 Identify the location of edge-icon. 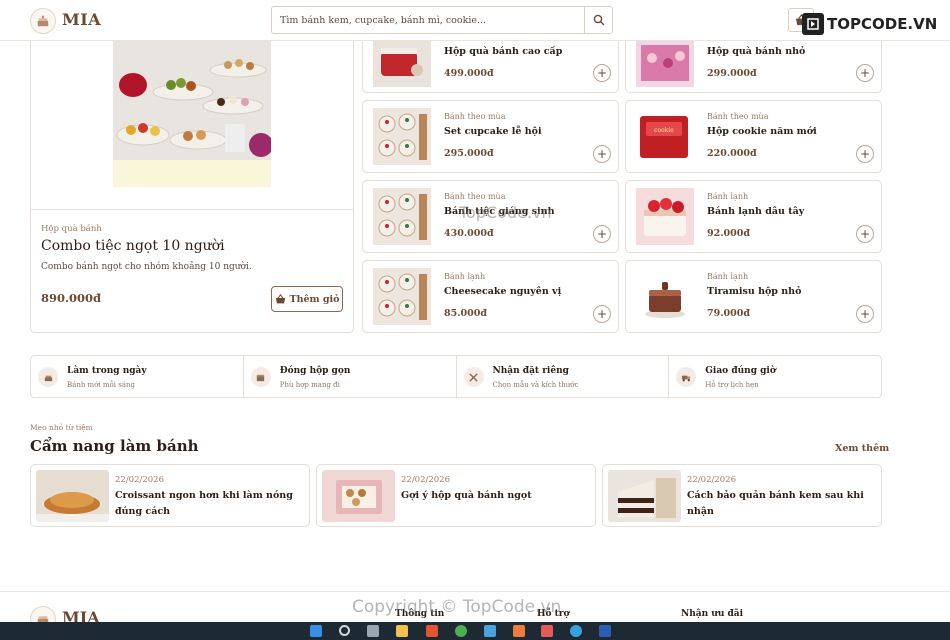
(576, 631).